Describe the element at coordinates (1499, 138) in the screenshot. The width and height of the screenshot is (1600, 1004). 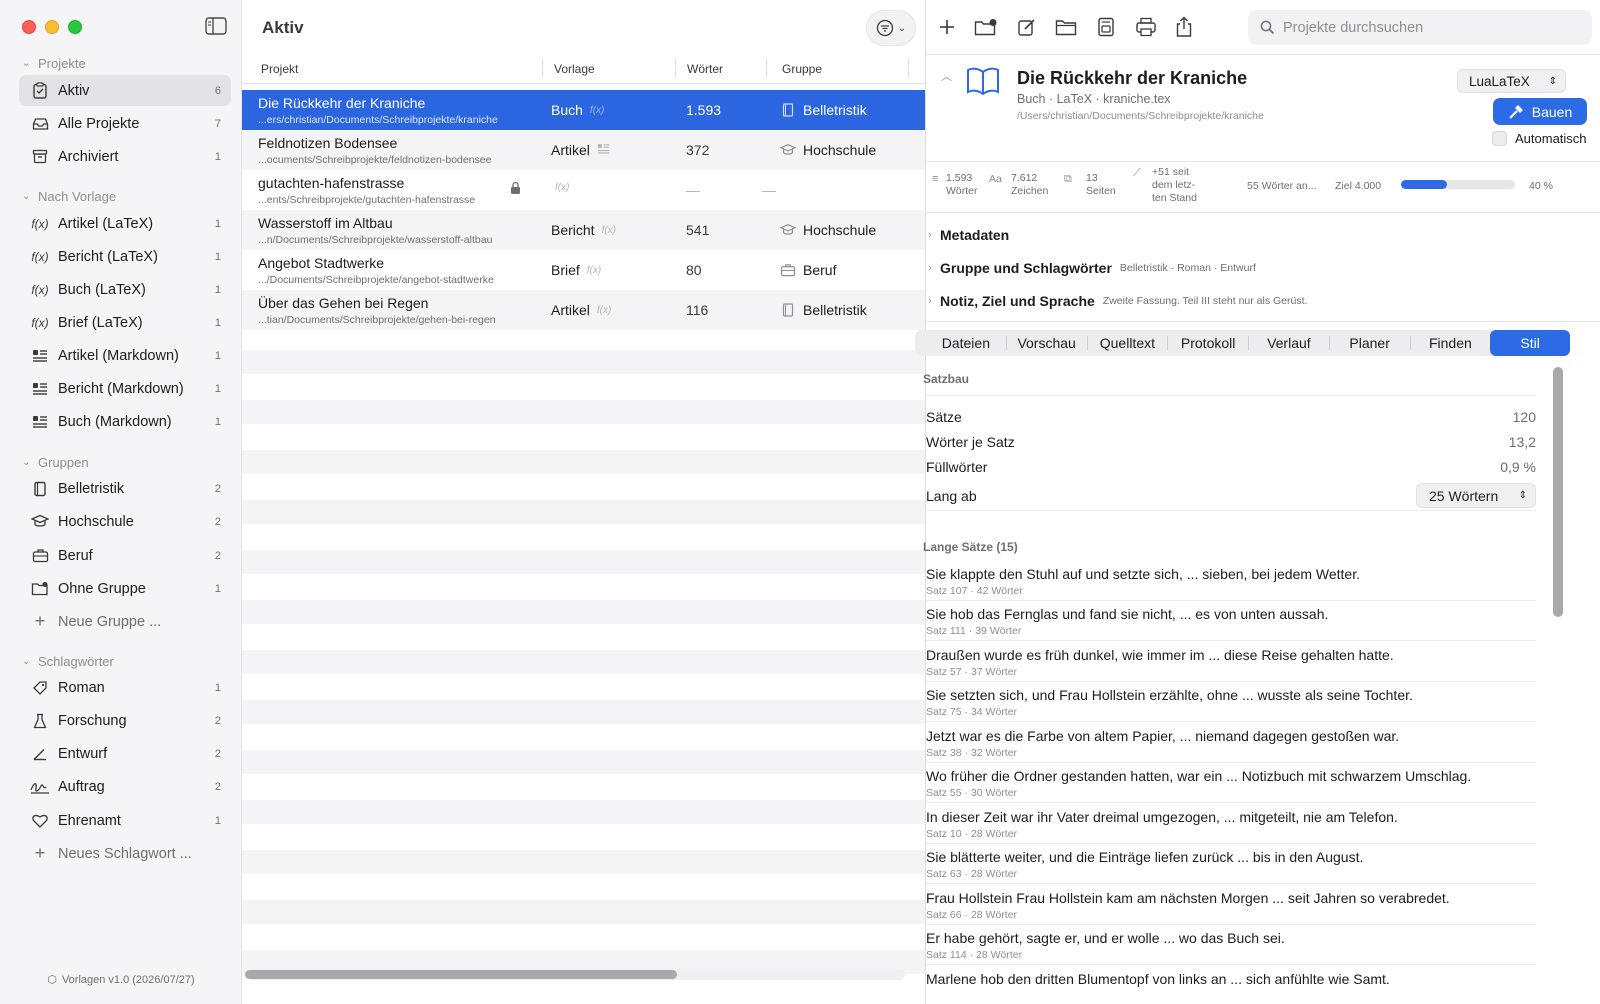
I see `checkbox` at that location.